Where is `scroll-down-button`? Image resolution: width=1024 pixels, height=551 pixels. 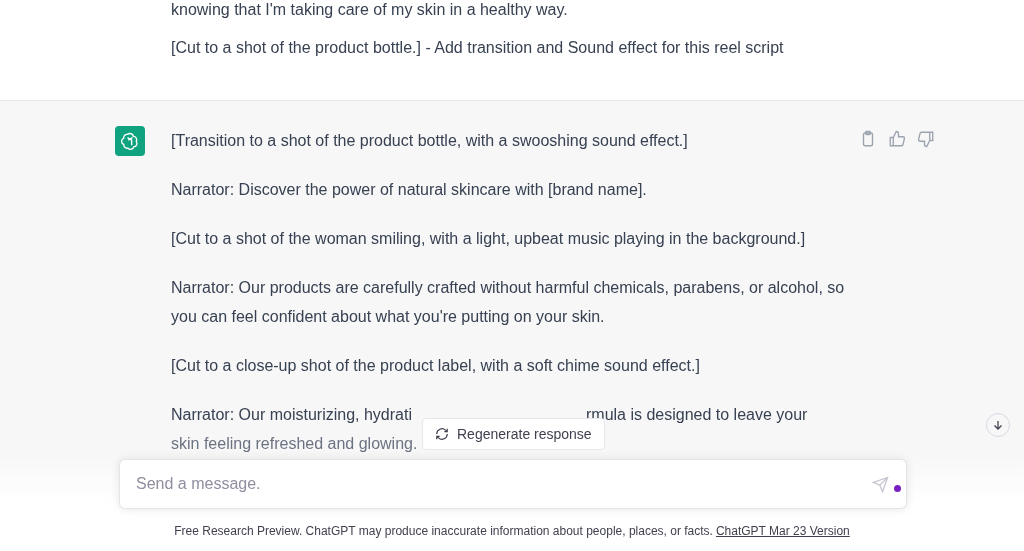
scroll-down-button is located at coordinates (998, 425).